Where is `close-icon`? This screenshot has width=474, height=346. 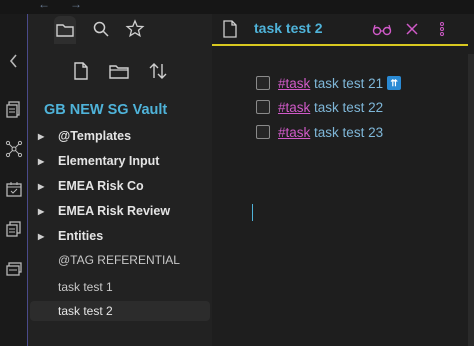
close-icon is located at coordinates (413, 29).